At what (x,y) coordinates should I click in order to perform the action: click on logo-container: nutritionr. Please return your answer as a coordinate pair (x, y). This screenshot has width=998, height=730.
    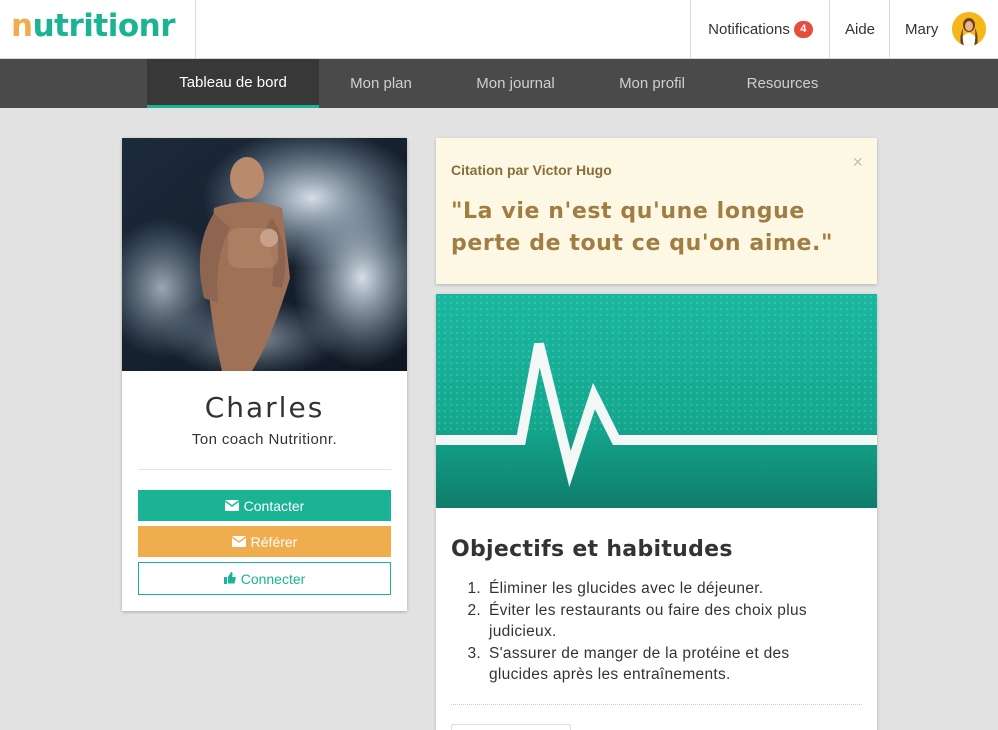
    Looking at the image, I should click on (98, 29).